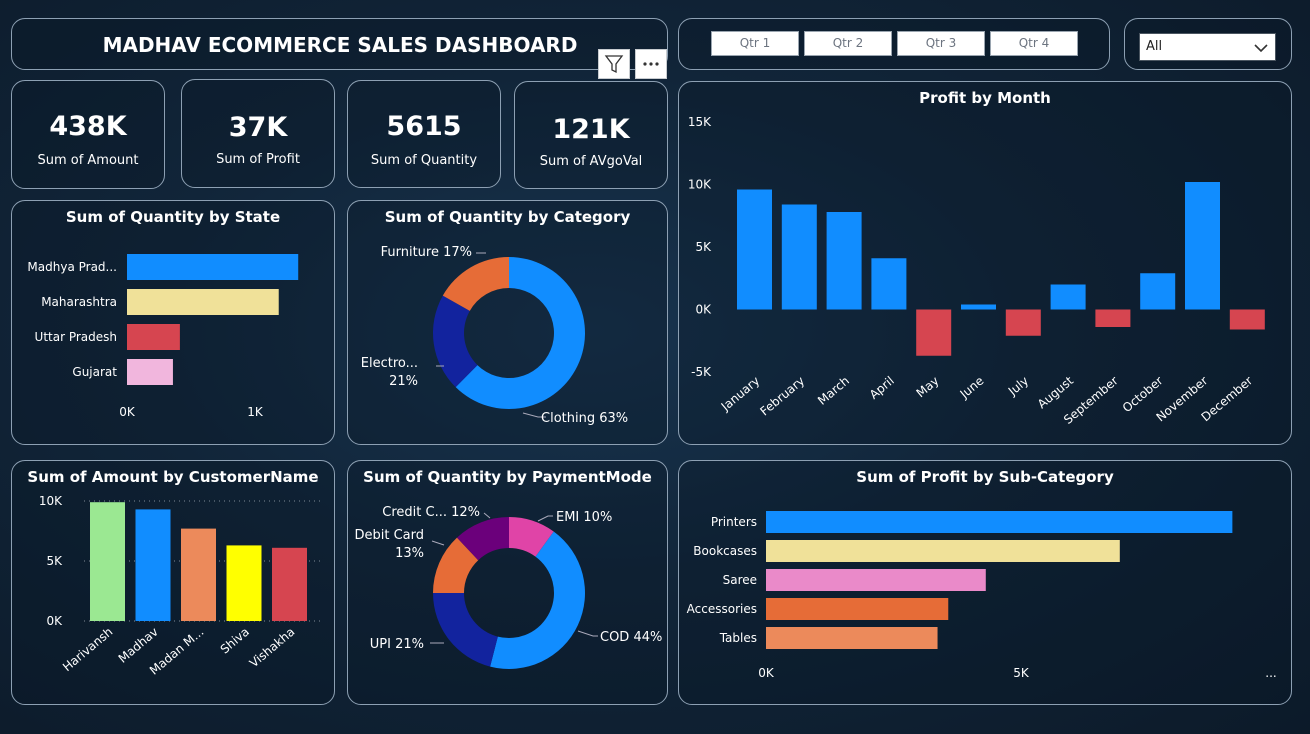 The image size is (1310, 734). What do you see at coordinates (584, 517) in the screenshot?
I see `slice-label: EMI 10%` at bounding box center [584, 517].